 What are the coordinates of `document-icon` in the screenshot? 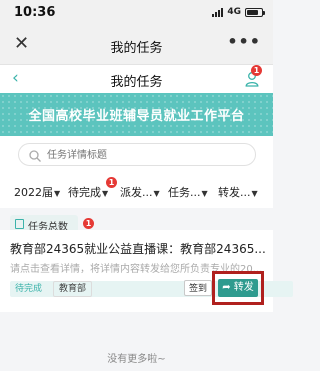 It's located at (19, 224).